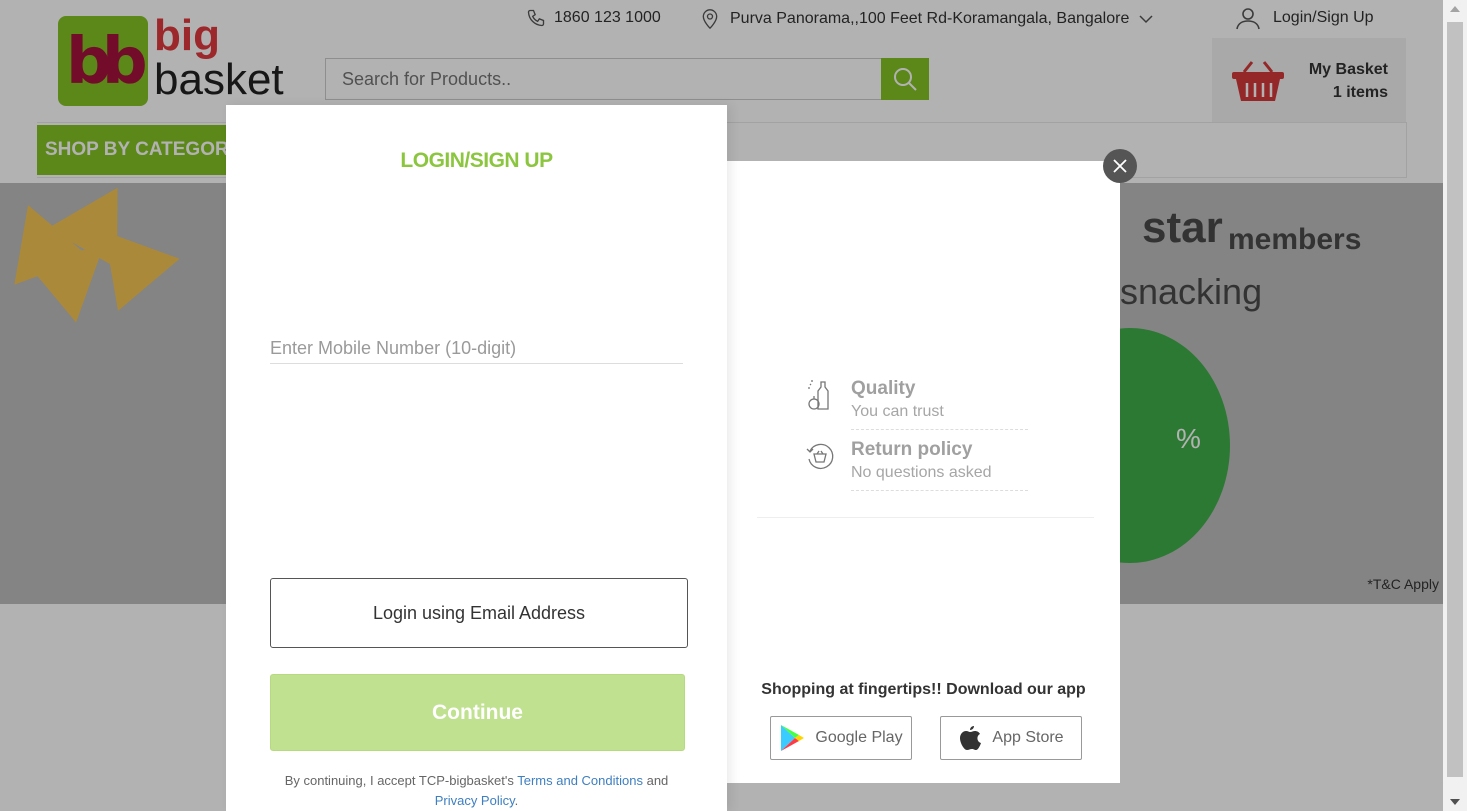 This screenshot has width=1467, height=811. Describe the element at coordinates (479, 613) in the screenshot. I see `login-email-button: Login using Email Address` at that location.